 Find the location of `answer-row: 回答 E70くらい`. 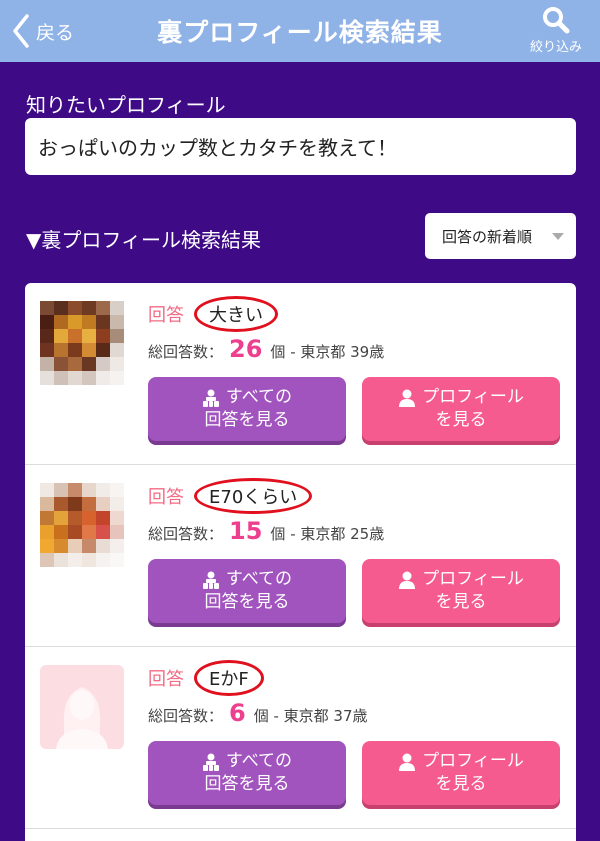

answer-row: 回答 E70くらい is located at coordinates (230, 496).